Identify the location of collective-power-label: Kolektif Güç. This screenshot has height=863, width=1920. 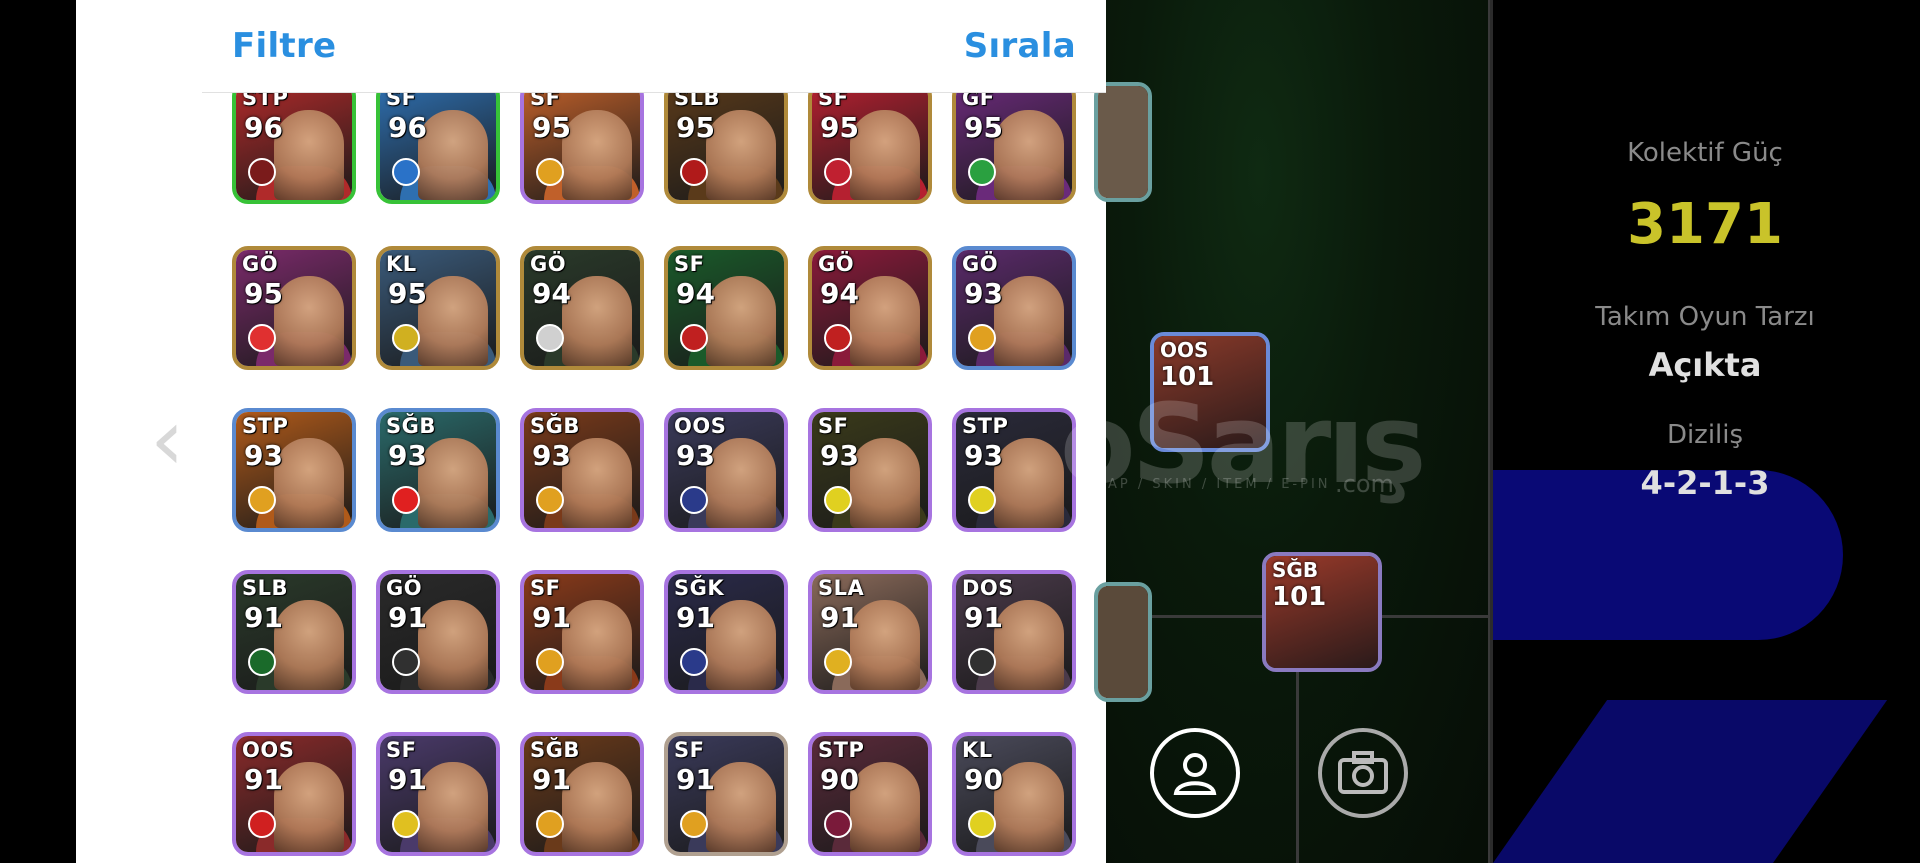
(1705, 153).